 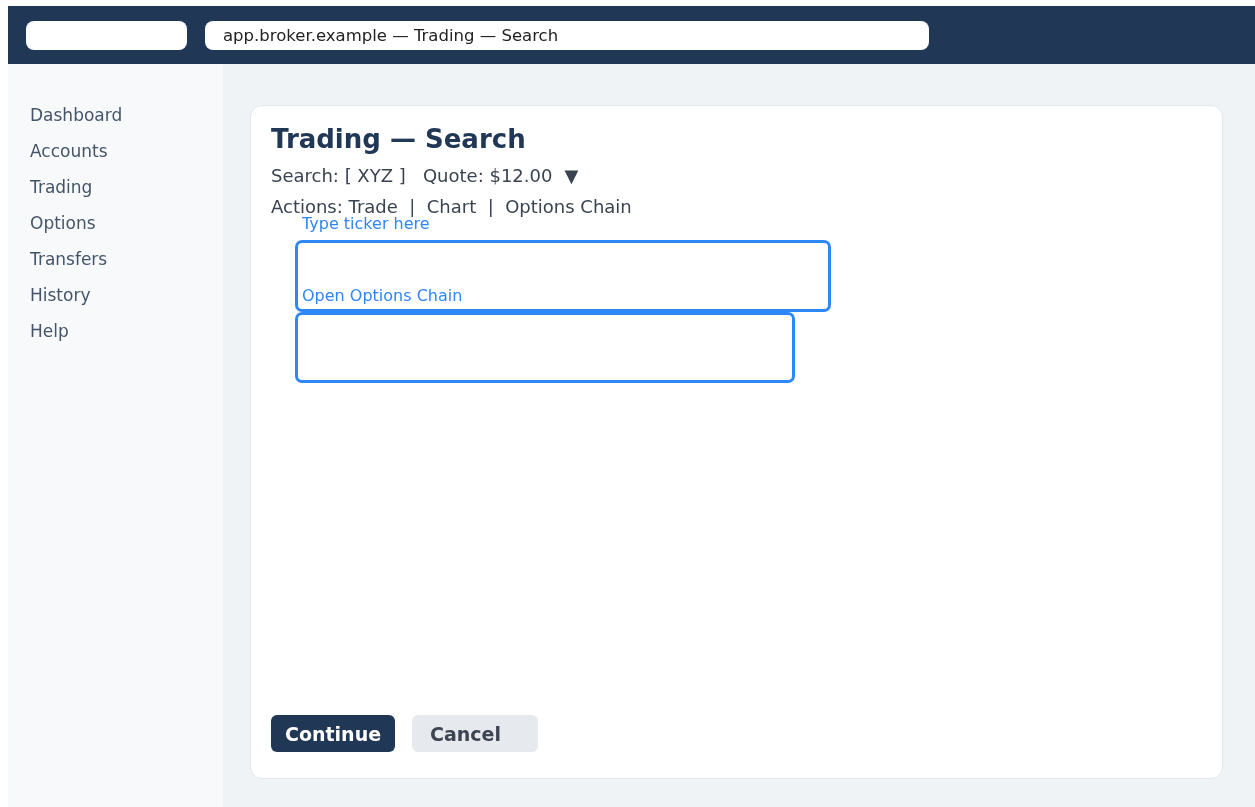 I want to click on tab-field, so click(x=106, y=35).